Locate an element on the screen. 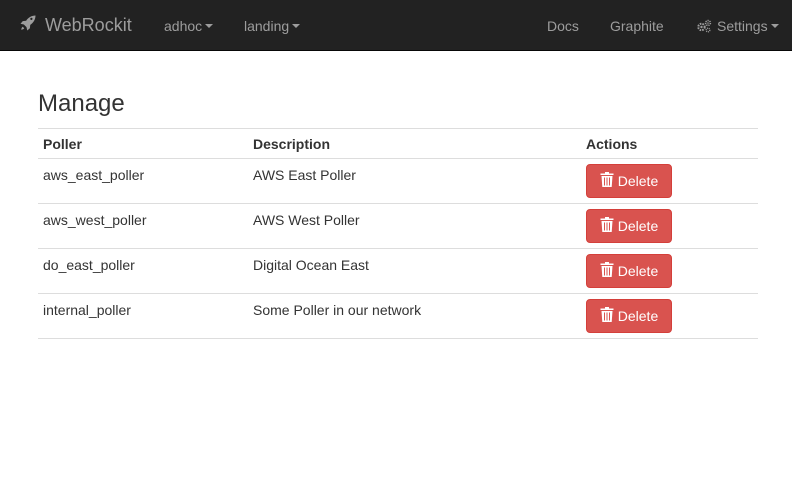 This screenshot has width=792, height=482. nav-menu-landing: landing is located at coordinates (272, 25).